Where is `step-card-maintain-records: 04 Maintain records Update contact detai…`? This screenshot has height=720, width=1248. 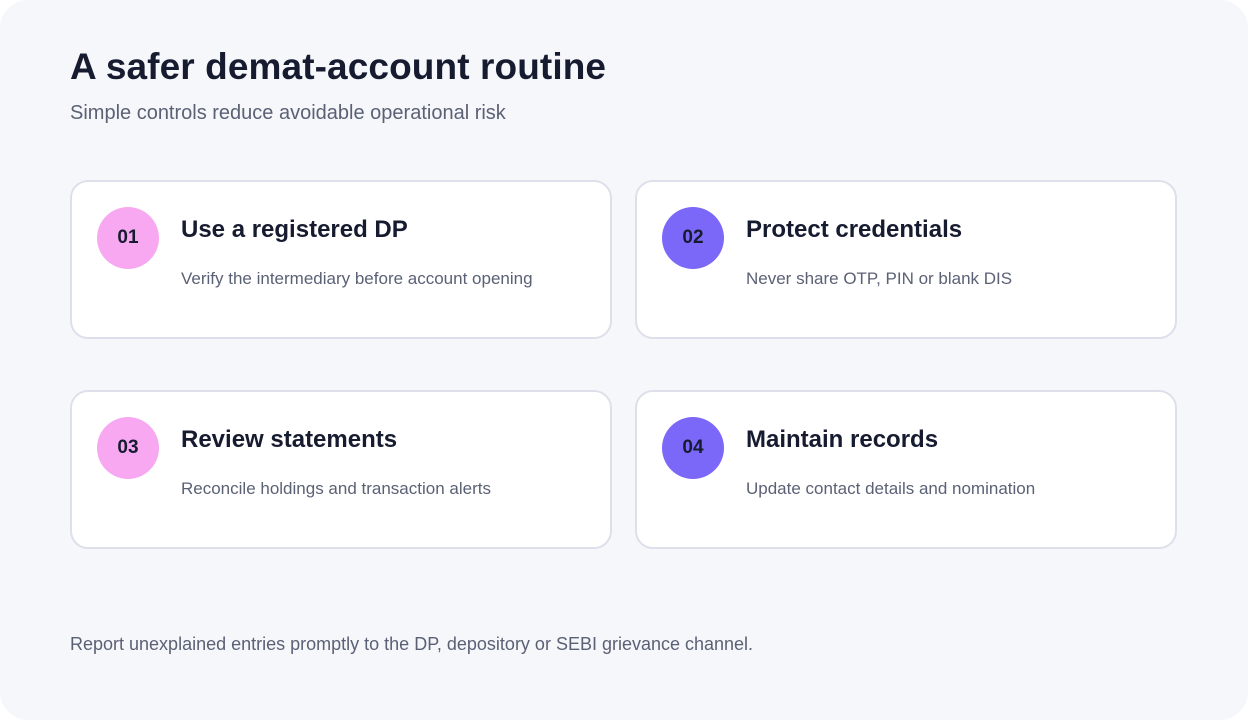
step-card-maintain-records: 04 Maintain records Update contact detai… is located at coordinates (906, 469).